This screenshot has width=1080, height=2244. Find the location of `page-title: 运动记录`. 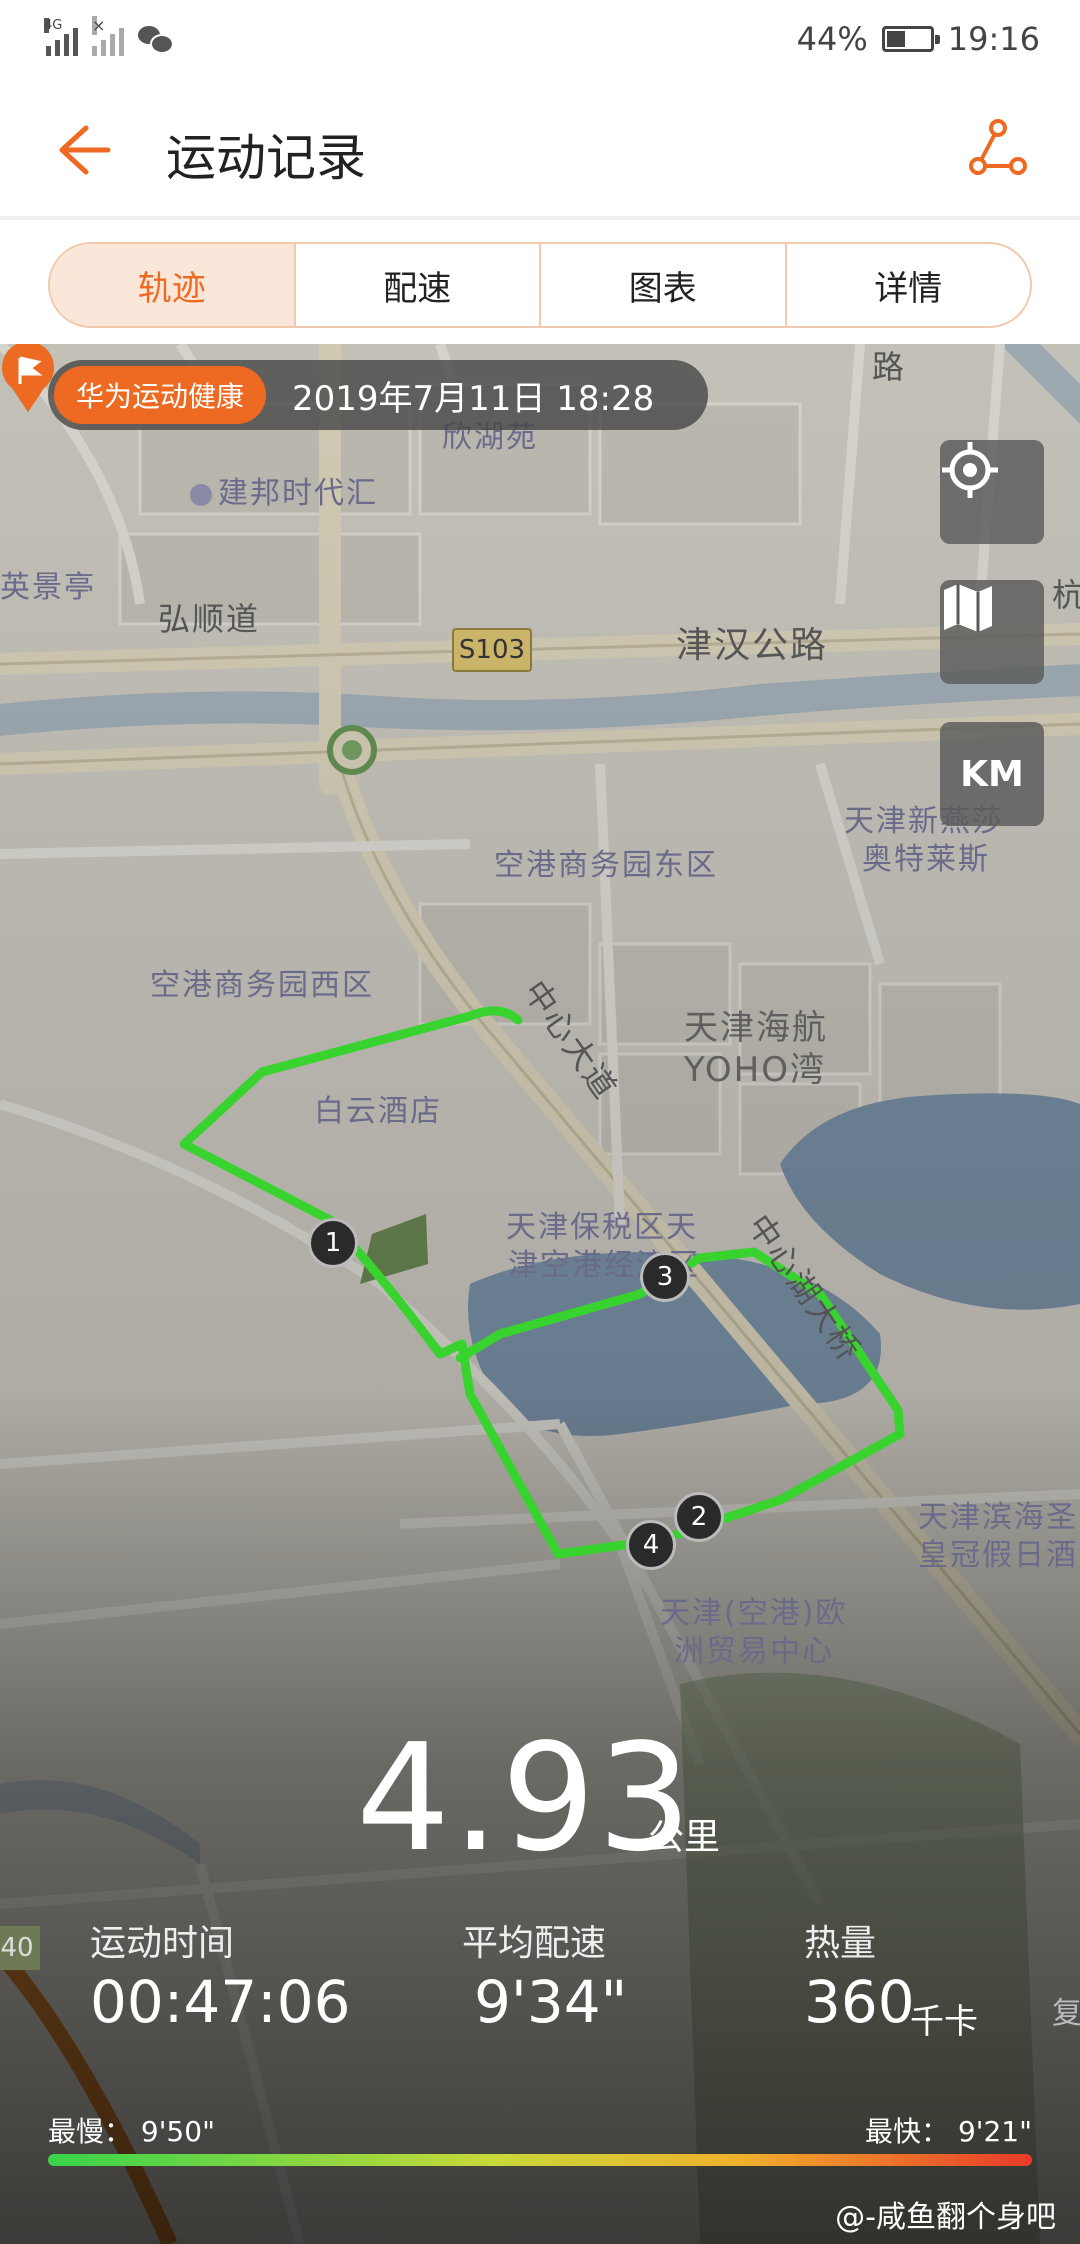

page-title: 运动记录 is located at coordinates (266, 158).